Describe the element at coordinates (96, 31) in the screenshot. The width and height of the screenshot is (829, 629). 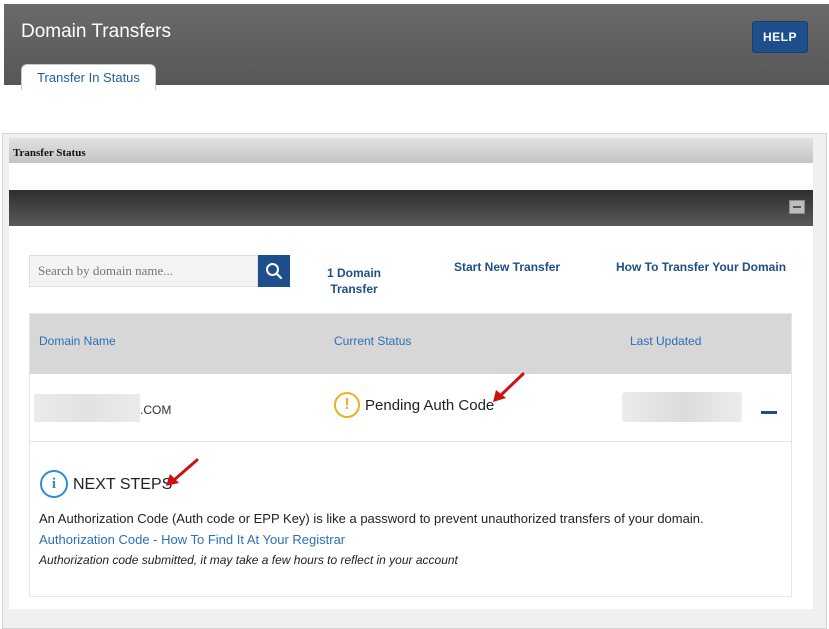
I see `page-title: Domain Transfers` at that location.